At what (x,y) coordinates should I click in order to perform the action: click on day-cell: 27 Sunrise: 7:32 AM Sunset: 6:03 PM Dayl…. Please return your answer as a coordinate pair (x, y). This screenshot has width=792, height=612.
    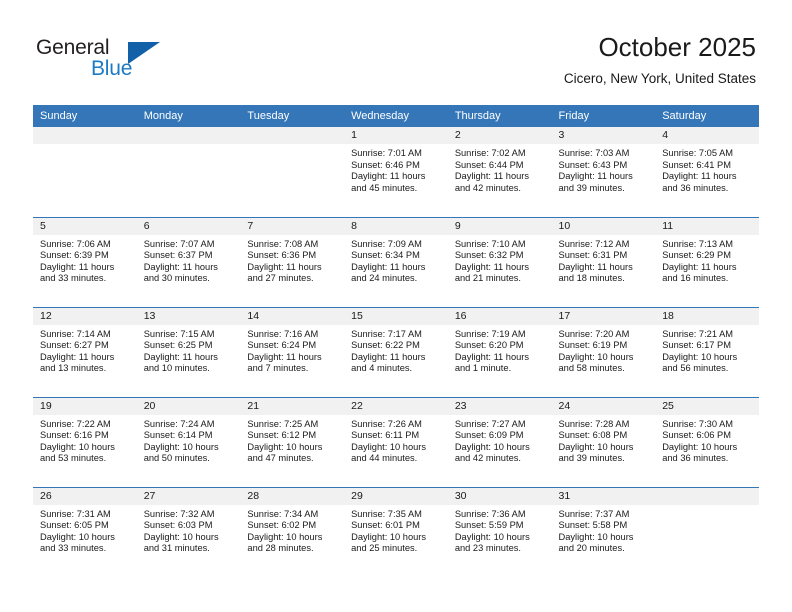
    Looking at the image, I should click on (188, 531).